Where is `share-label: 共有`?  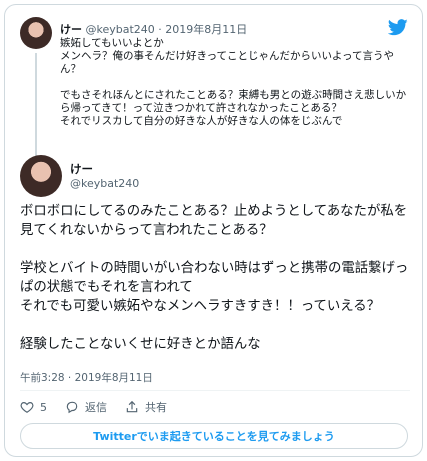
share-label: 共有 is located at coordinates (156, 407).